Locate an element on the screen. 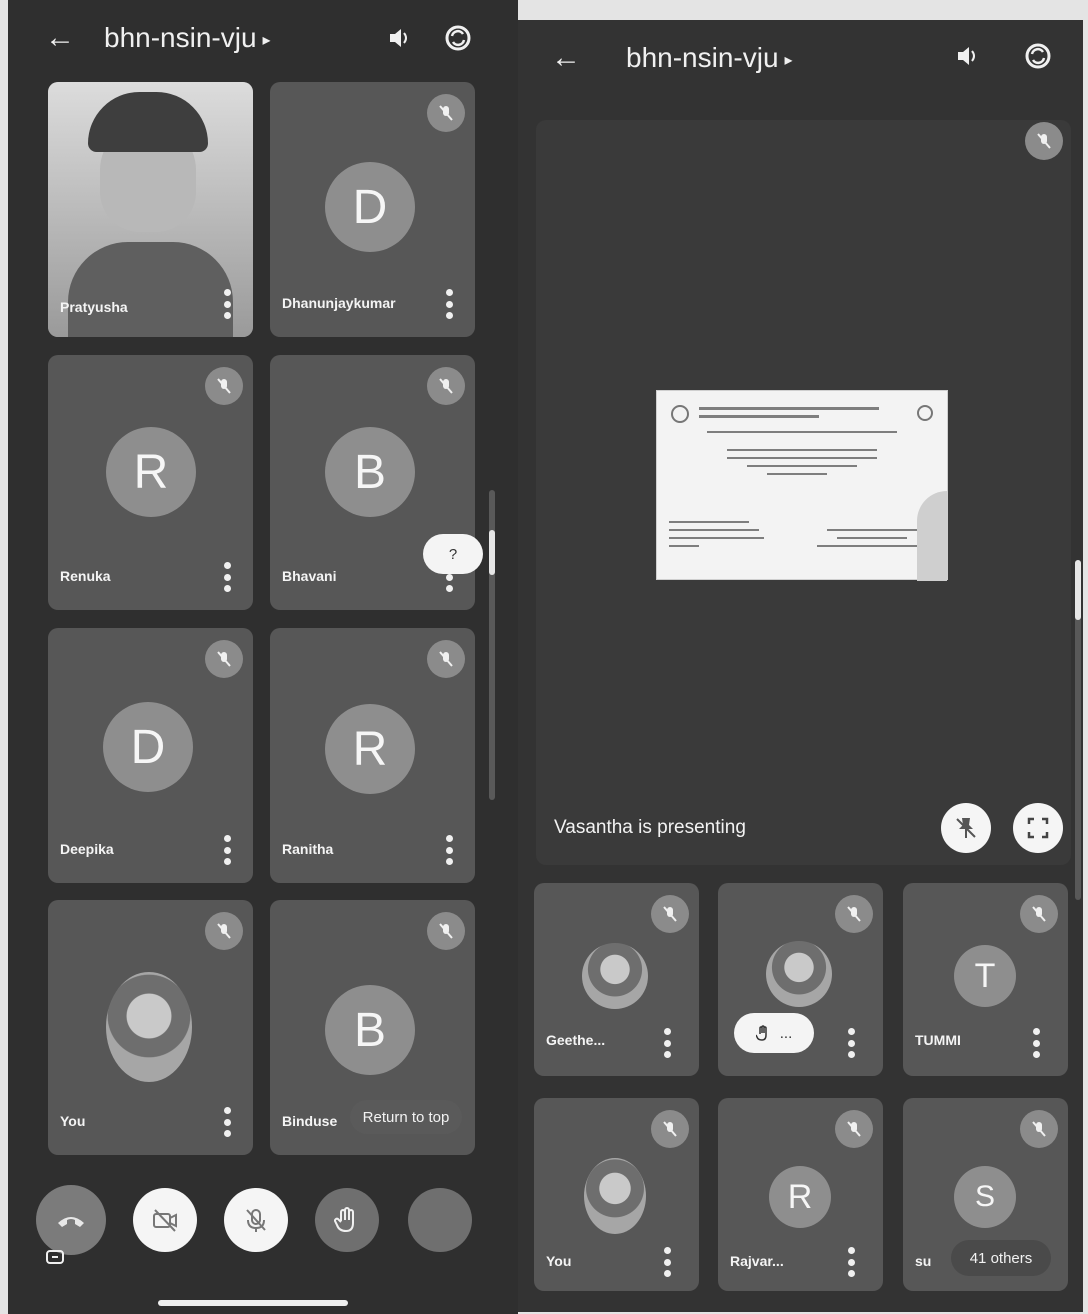 The width and height of the screenshot is (1088, 1314). participant-tile-others: S su 41 others is located at coordinates (985, 1194).